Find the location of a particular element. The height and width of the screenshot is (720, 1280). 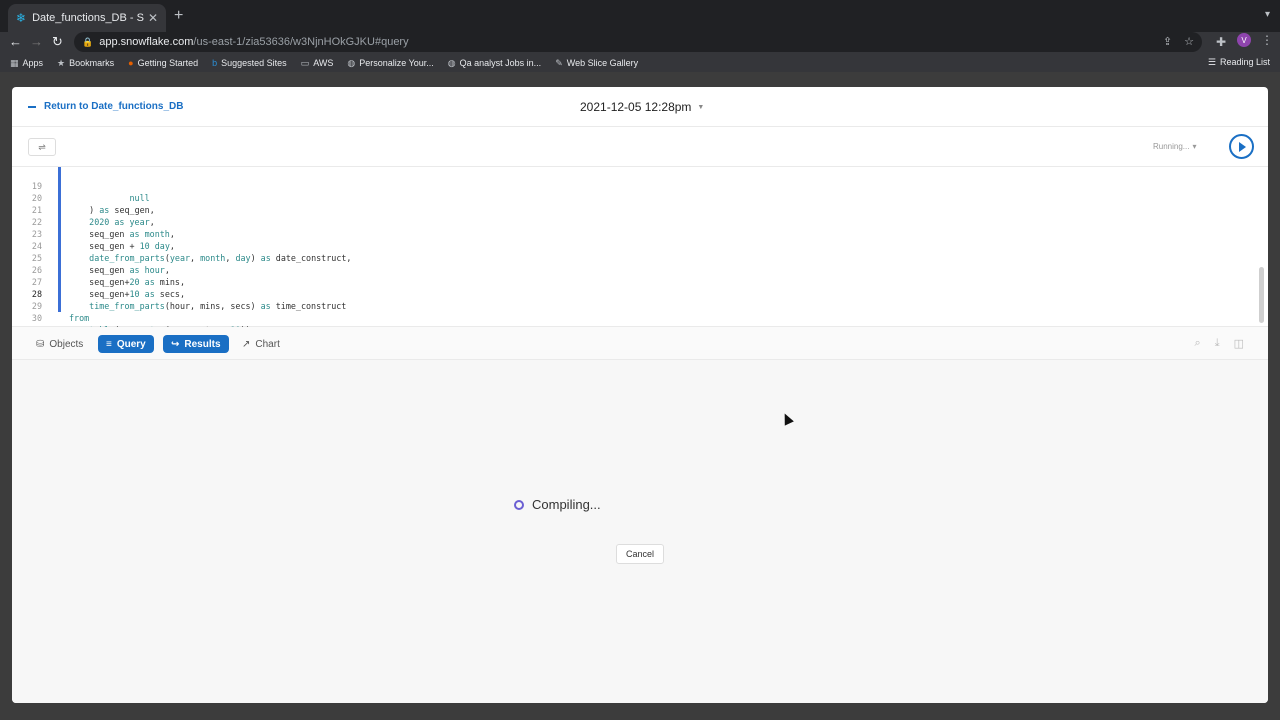

close-tab-icon: ✕ is located at coordinates (153, 18).